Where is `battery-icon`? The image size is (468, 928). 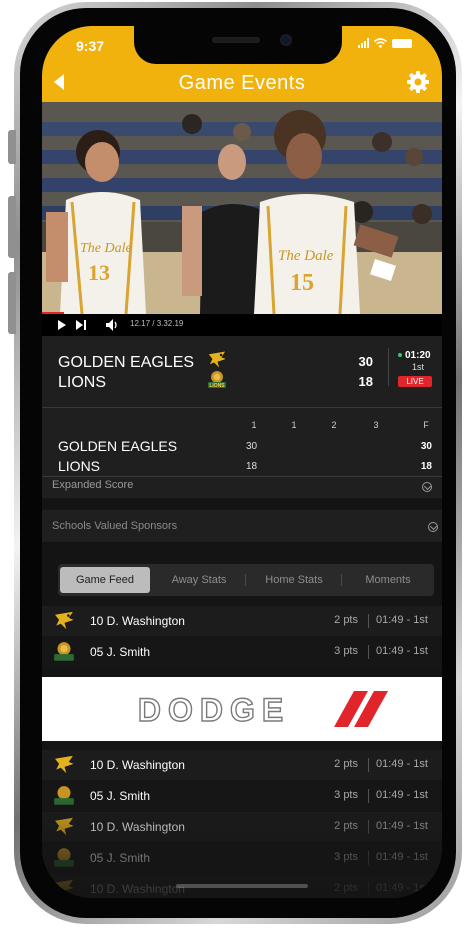 battery-icon is located at coordinates (402, 43).